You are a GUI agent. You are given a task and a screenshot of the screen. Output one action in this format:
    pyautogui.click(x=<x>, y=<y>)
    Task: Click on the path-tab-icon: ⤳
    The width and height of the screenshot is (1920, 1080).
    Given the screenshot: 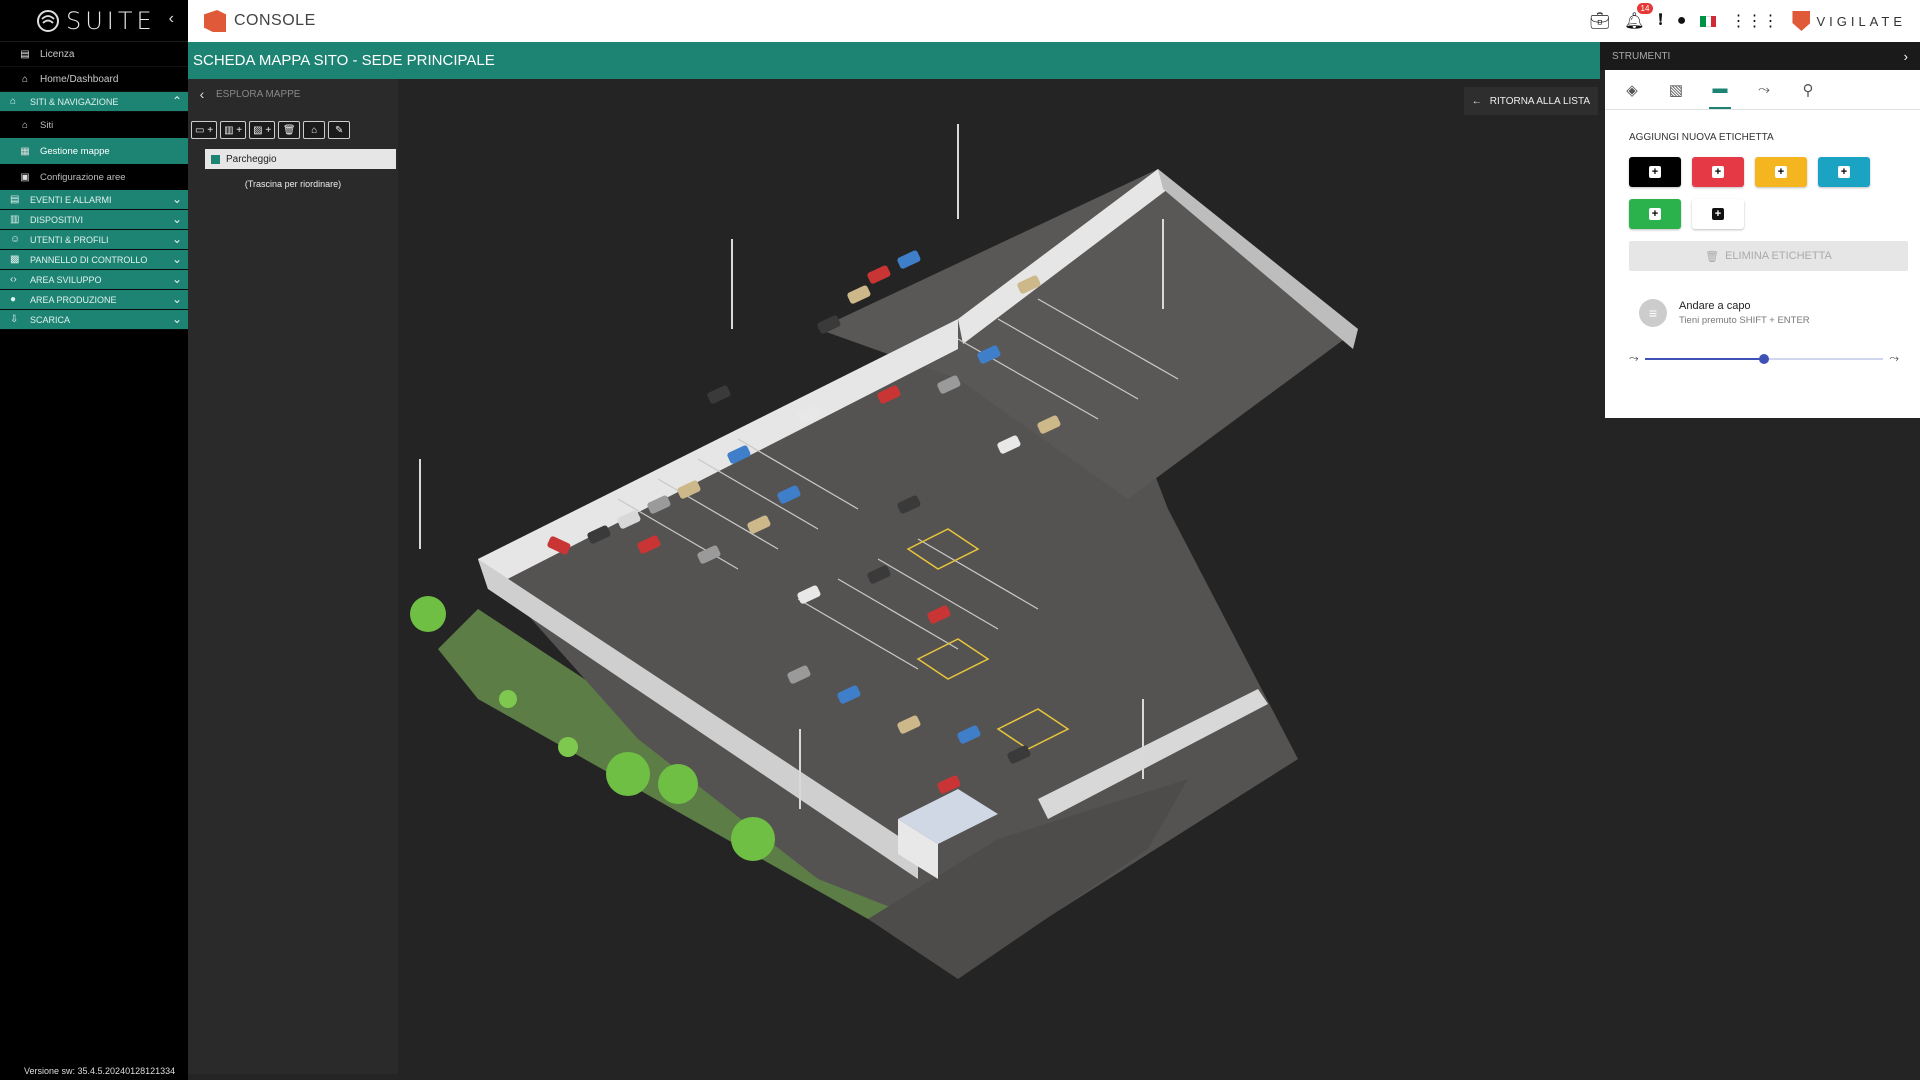 What is the action you would take?
    pyautogui.click(x=1764, y=90)
    